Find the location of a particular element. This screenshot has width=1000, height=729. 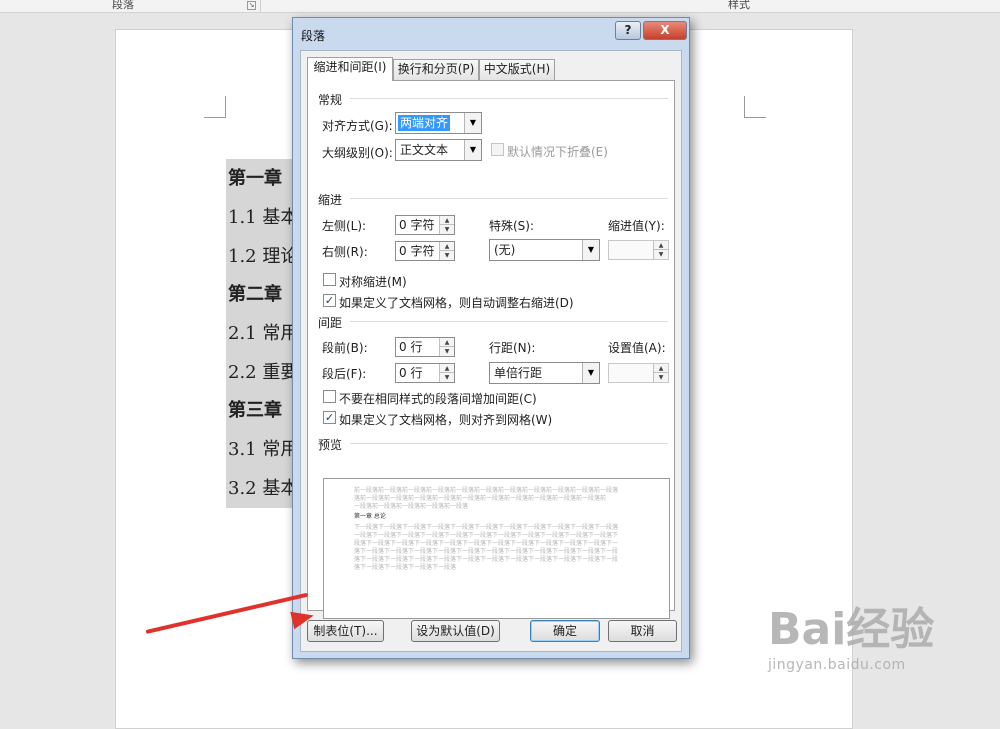

indent-by-spinner: ▲ ▼ is located at coordinates (638, 250).